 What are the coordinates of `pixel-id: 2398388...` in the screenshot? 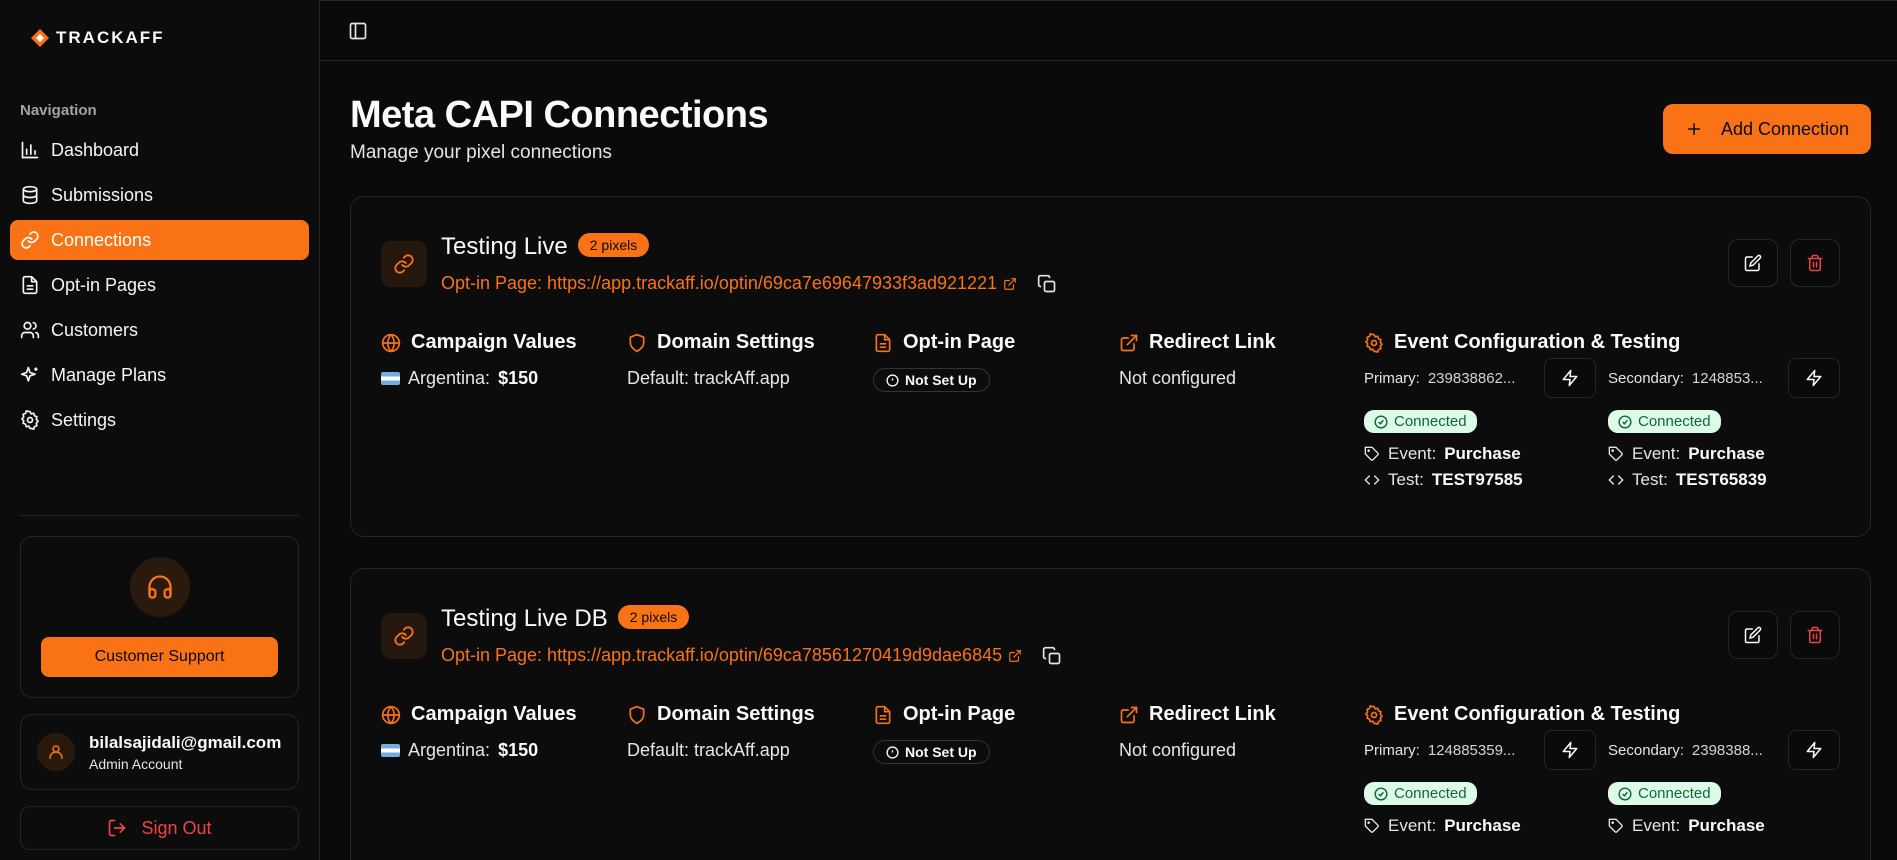 It's located at (1727, 750).